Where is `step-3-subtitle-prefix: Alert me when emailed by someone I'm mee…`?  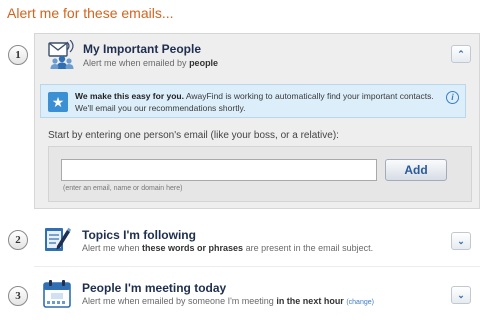 step-3-subtitle-prefix: Alert me when emailed by someone I'm mee… is located at coordinates (179, 301).